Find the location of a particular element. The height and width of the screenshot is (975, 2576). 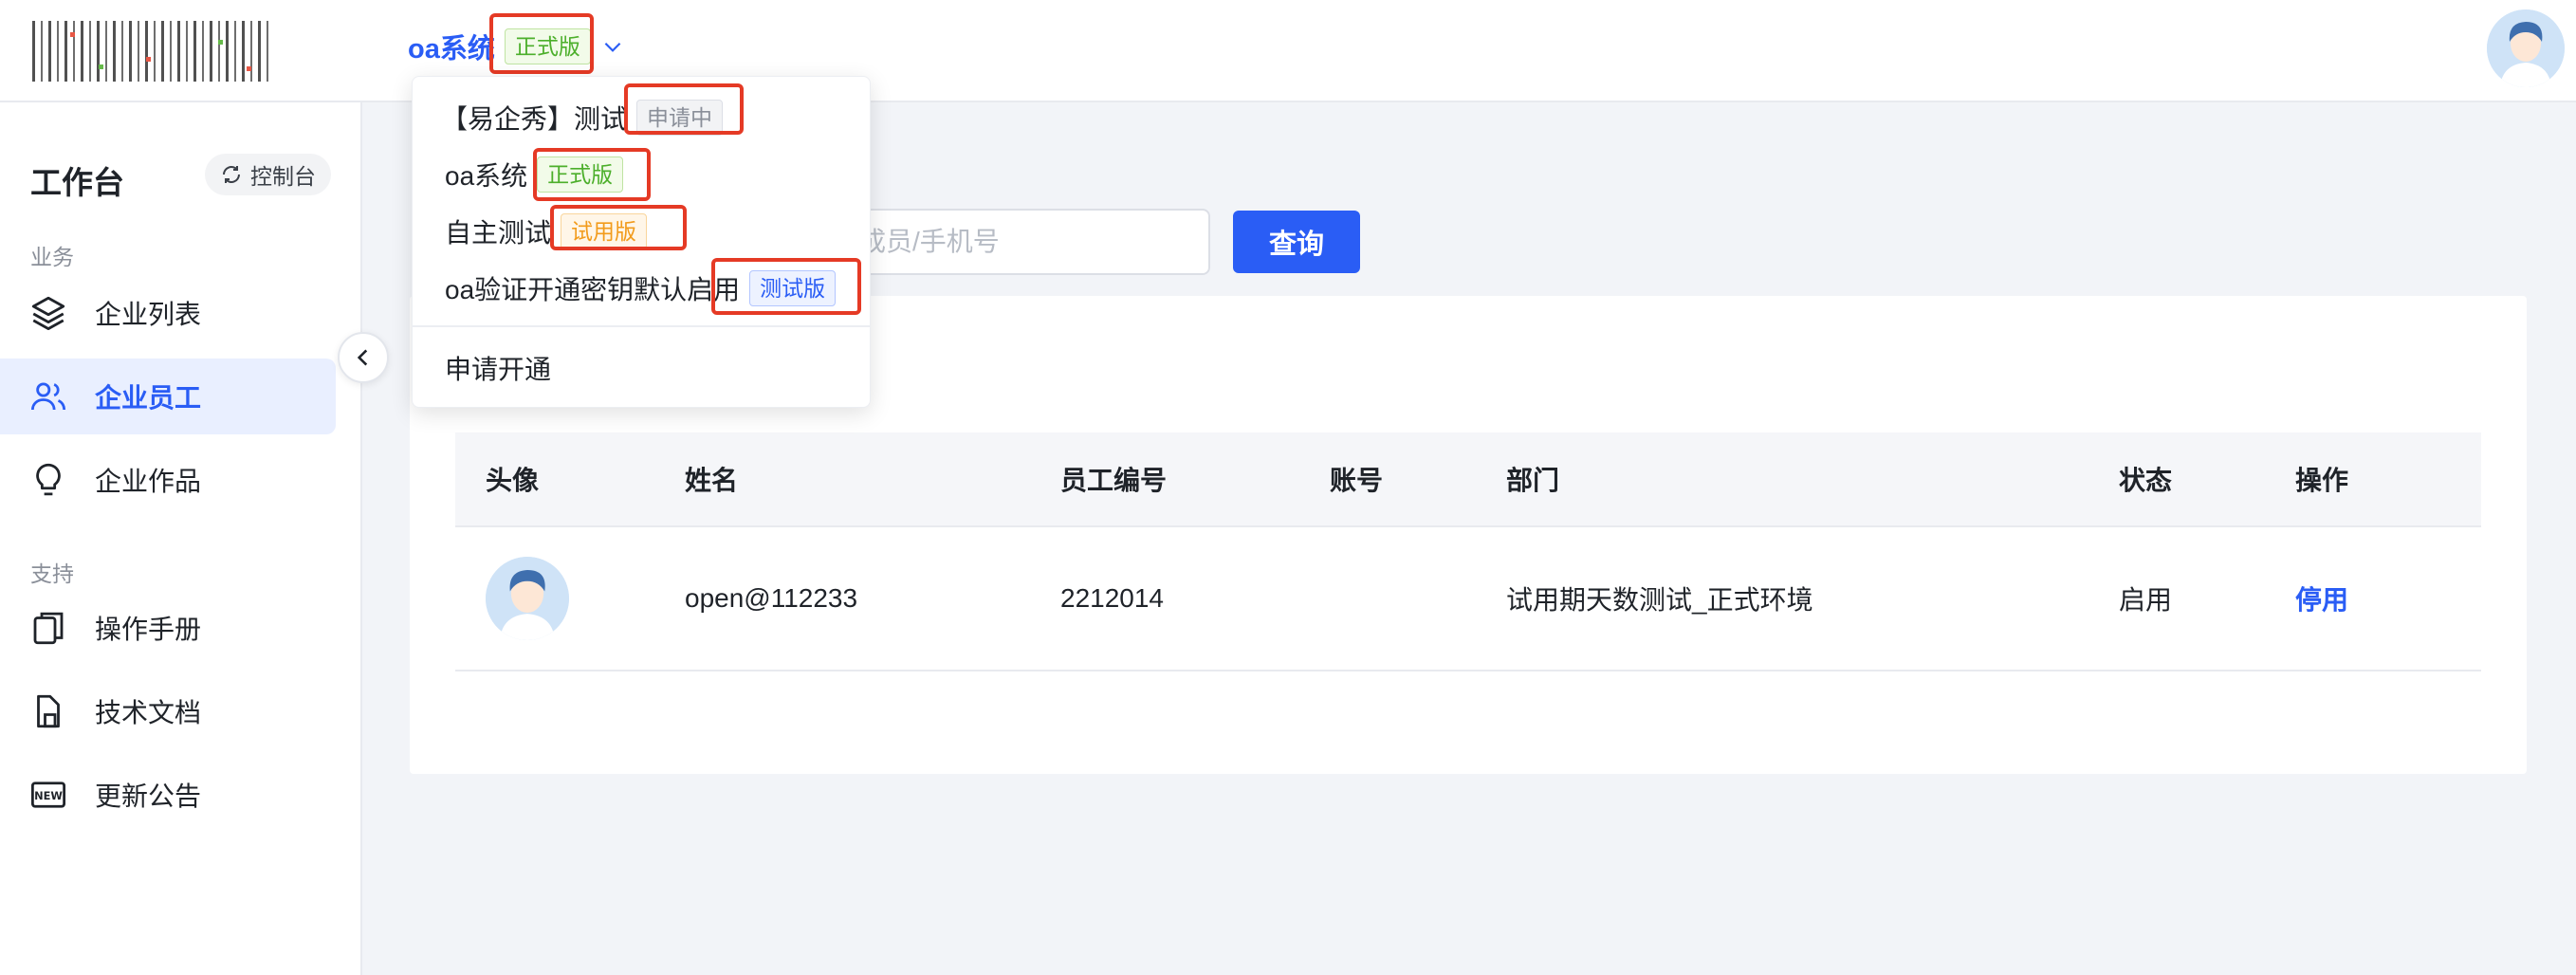

refresh-icon is located at coordinates (231, 174).